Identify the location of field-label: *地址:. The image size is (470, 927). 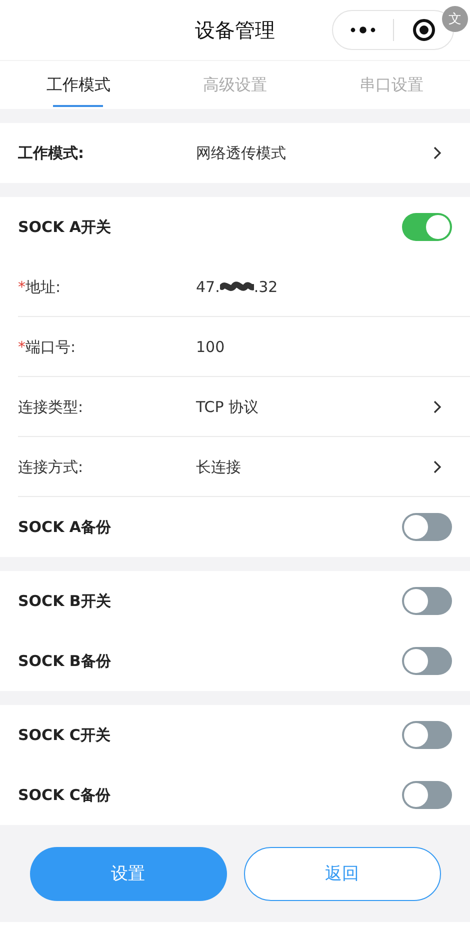
(40, 287).